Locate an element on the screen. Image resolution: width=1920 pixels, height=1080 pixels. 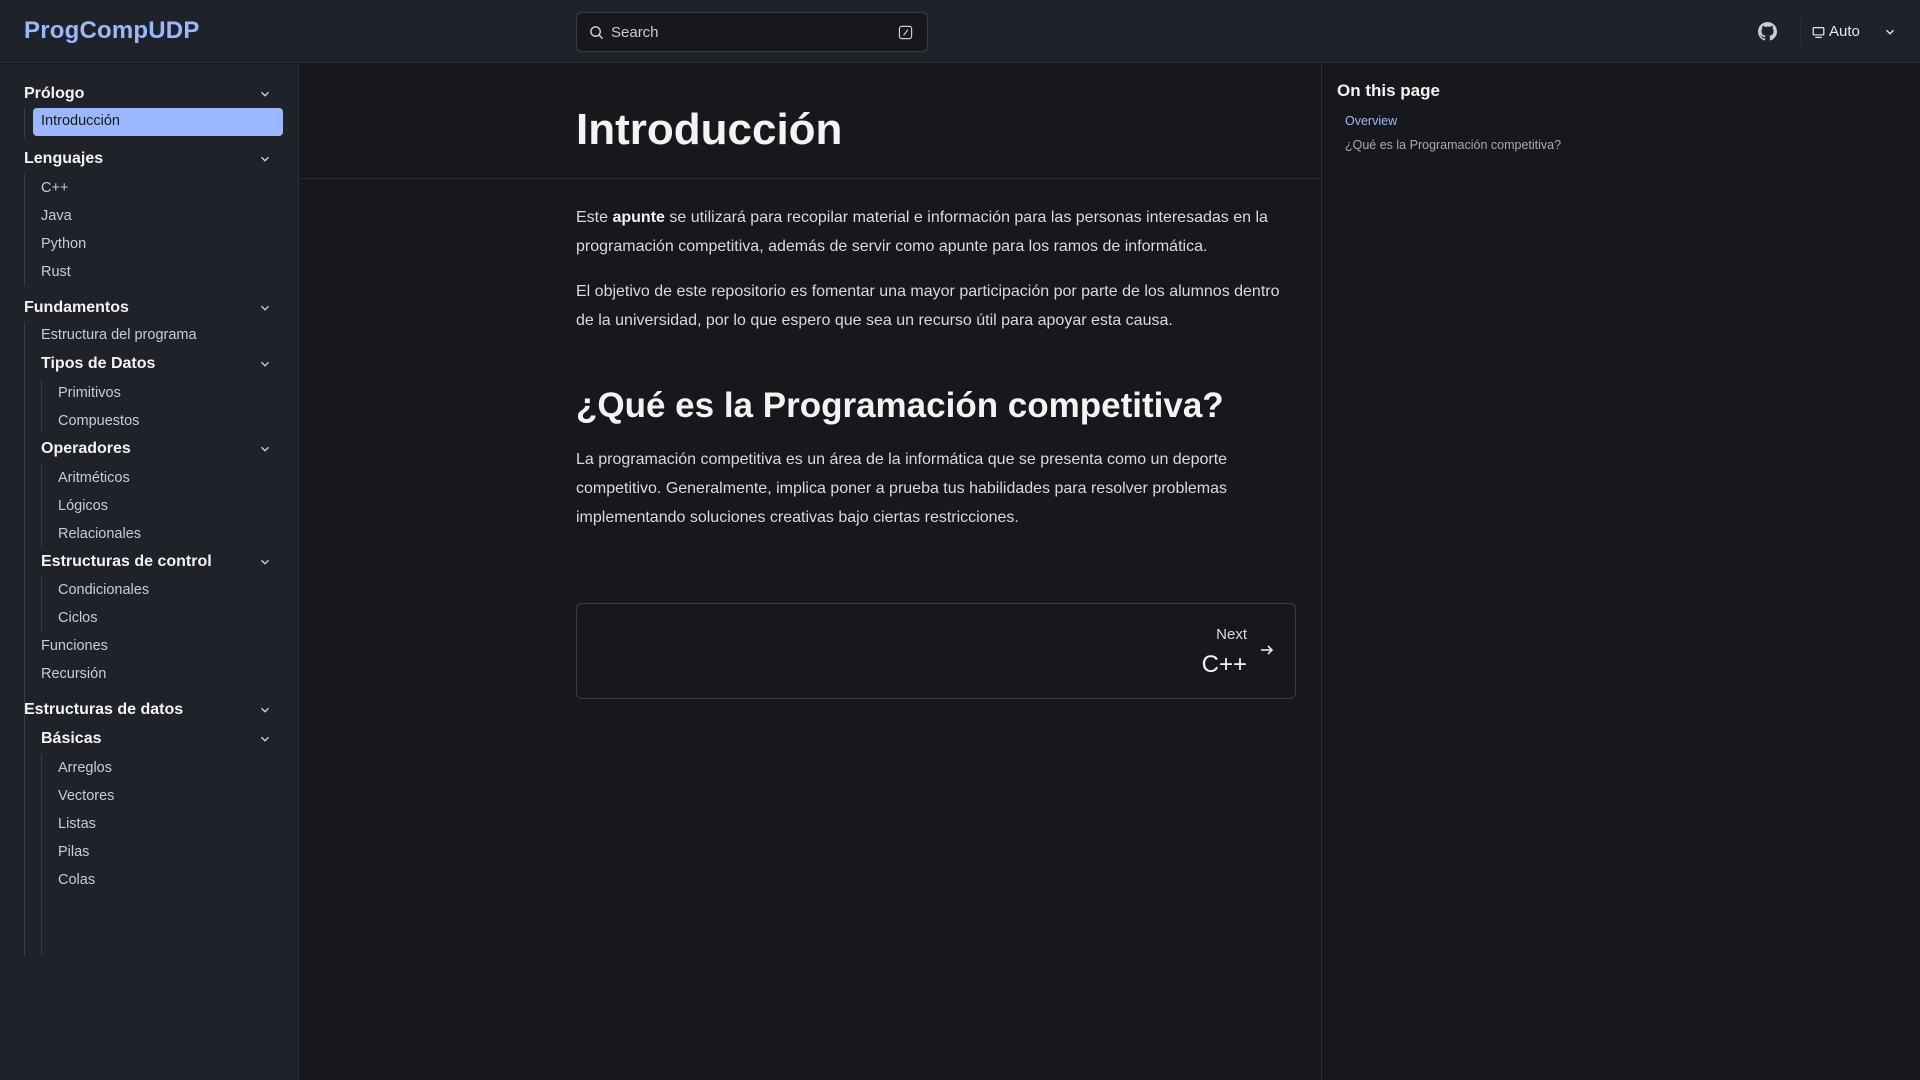
intro-paragraph-bold: apunte is located at coordinates (638, 217).